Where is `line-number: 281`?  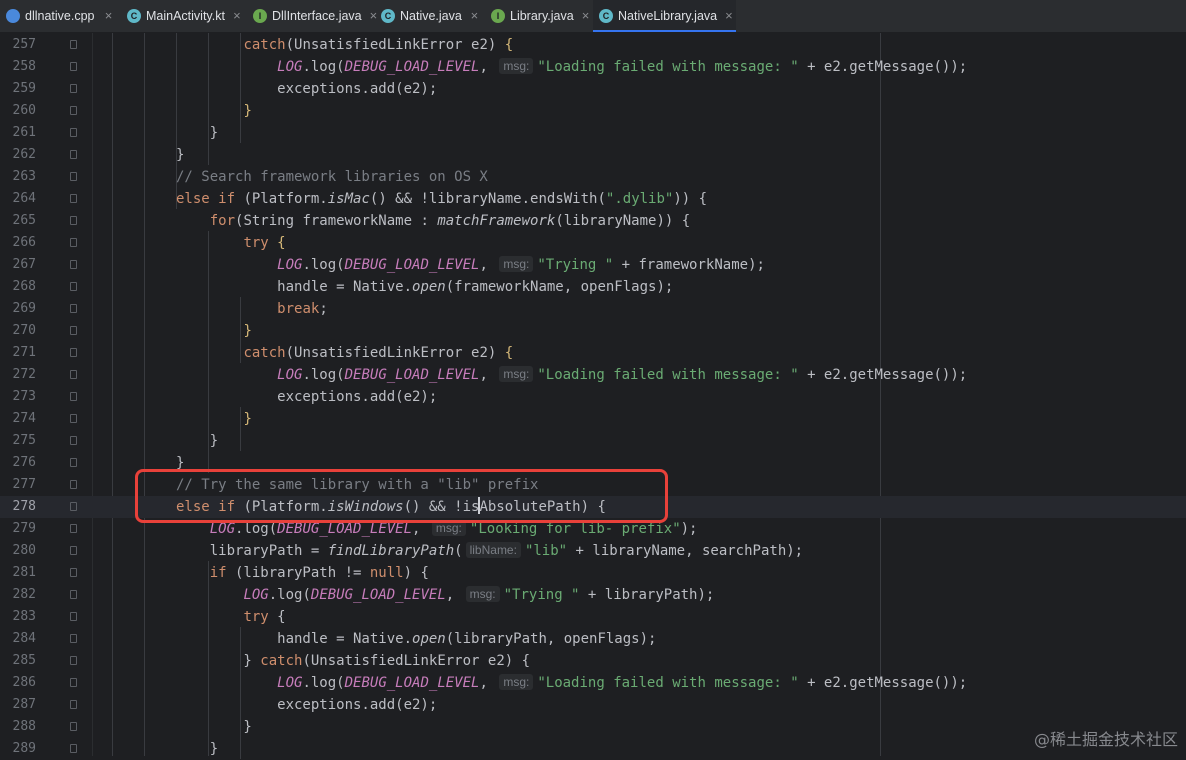 line-number: 281 is located at coordinates (24, 572).